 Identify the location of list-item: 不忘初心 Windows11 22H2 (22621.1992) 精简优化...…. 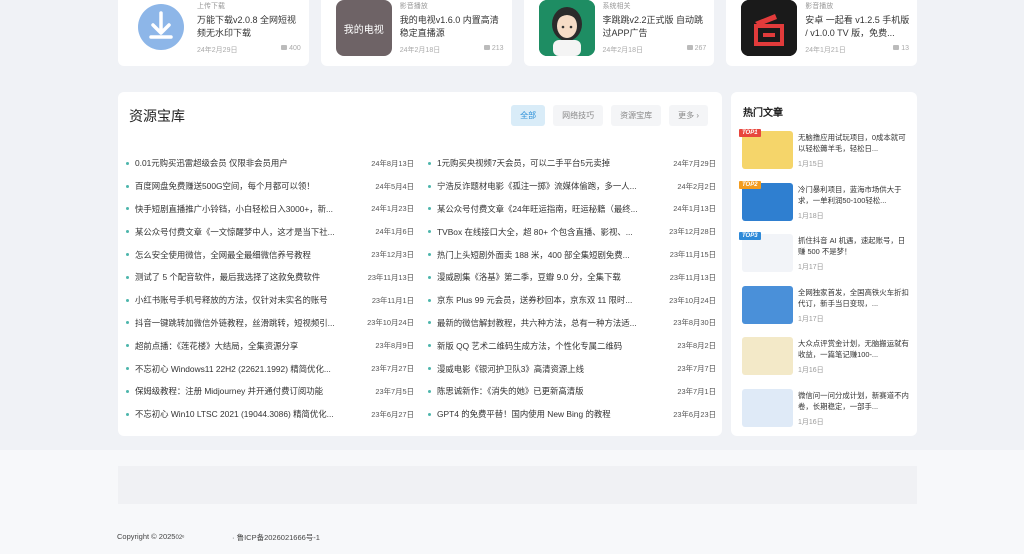
(270, 368).